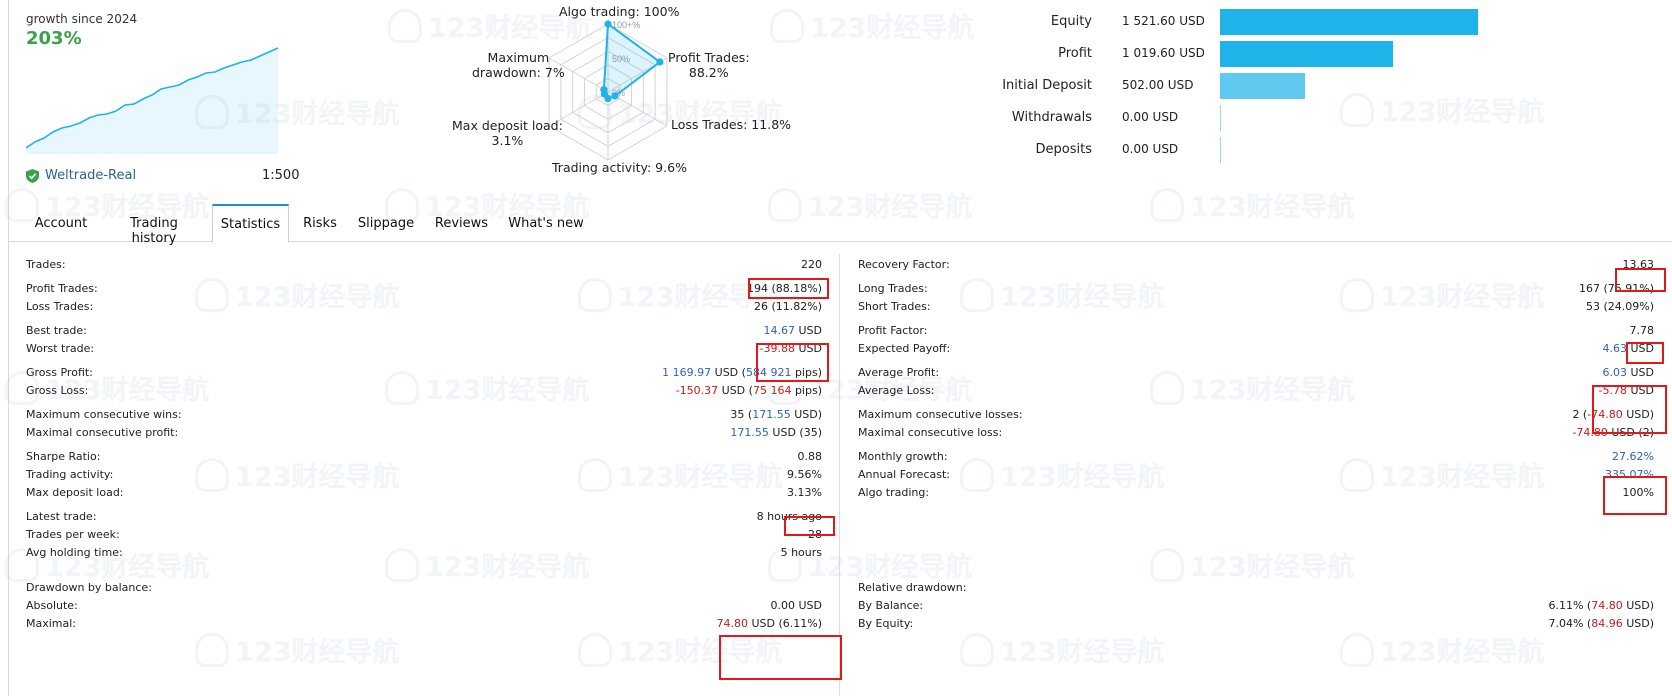  What do you see at coordinates (1047, 85) in the screenshot?
I see `balance-label: Initial Deposit` at bounding box center [1047, 85].